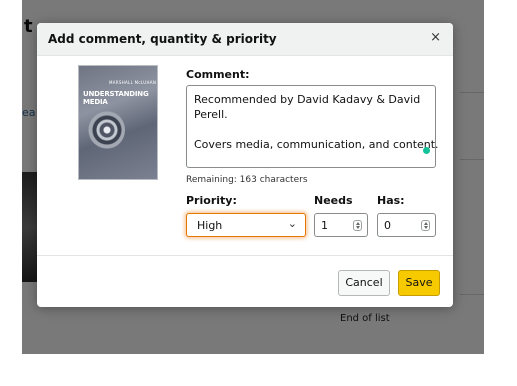  I want to click on priority-select-value: High, so click(210, 225).